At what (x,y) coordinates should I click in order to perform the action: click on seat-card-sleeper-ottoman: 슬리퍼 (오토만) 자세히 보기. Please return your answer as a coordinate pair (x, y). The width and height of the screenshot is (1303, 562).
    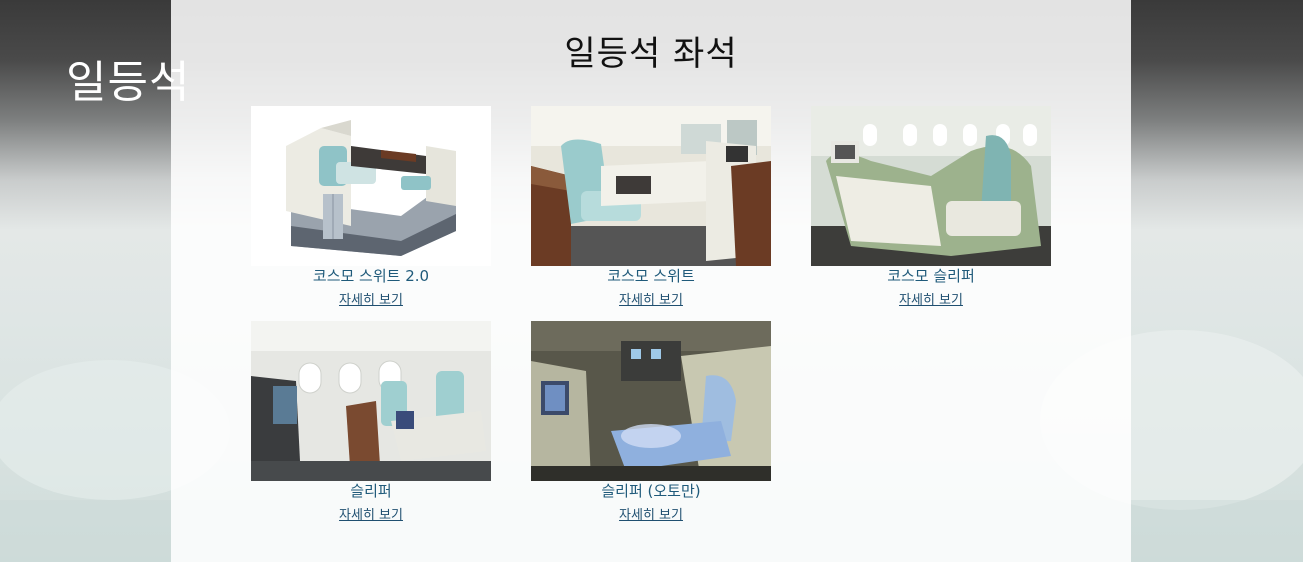
    Looking at the image, I should click on (651, 422).